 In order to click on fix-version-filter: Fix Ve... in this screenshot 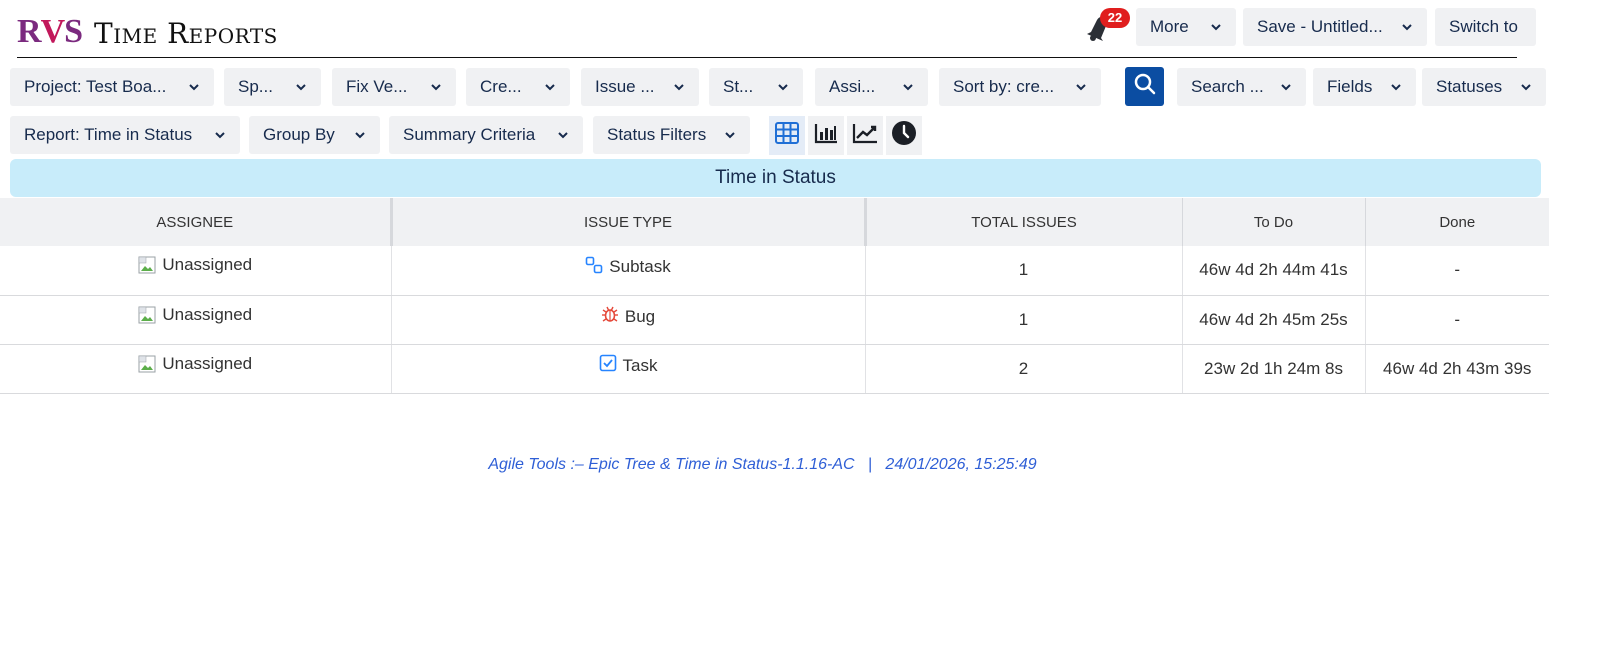, I will do `click(394, 87)`.